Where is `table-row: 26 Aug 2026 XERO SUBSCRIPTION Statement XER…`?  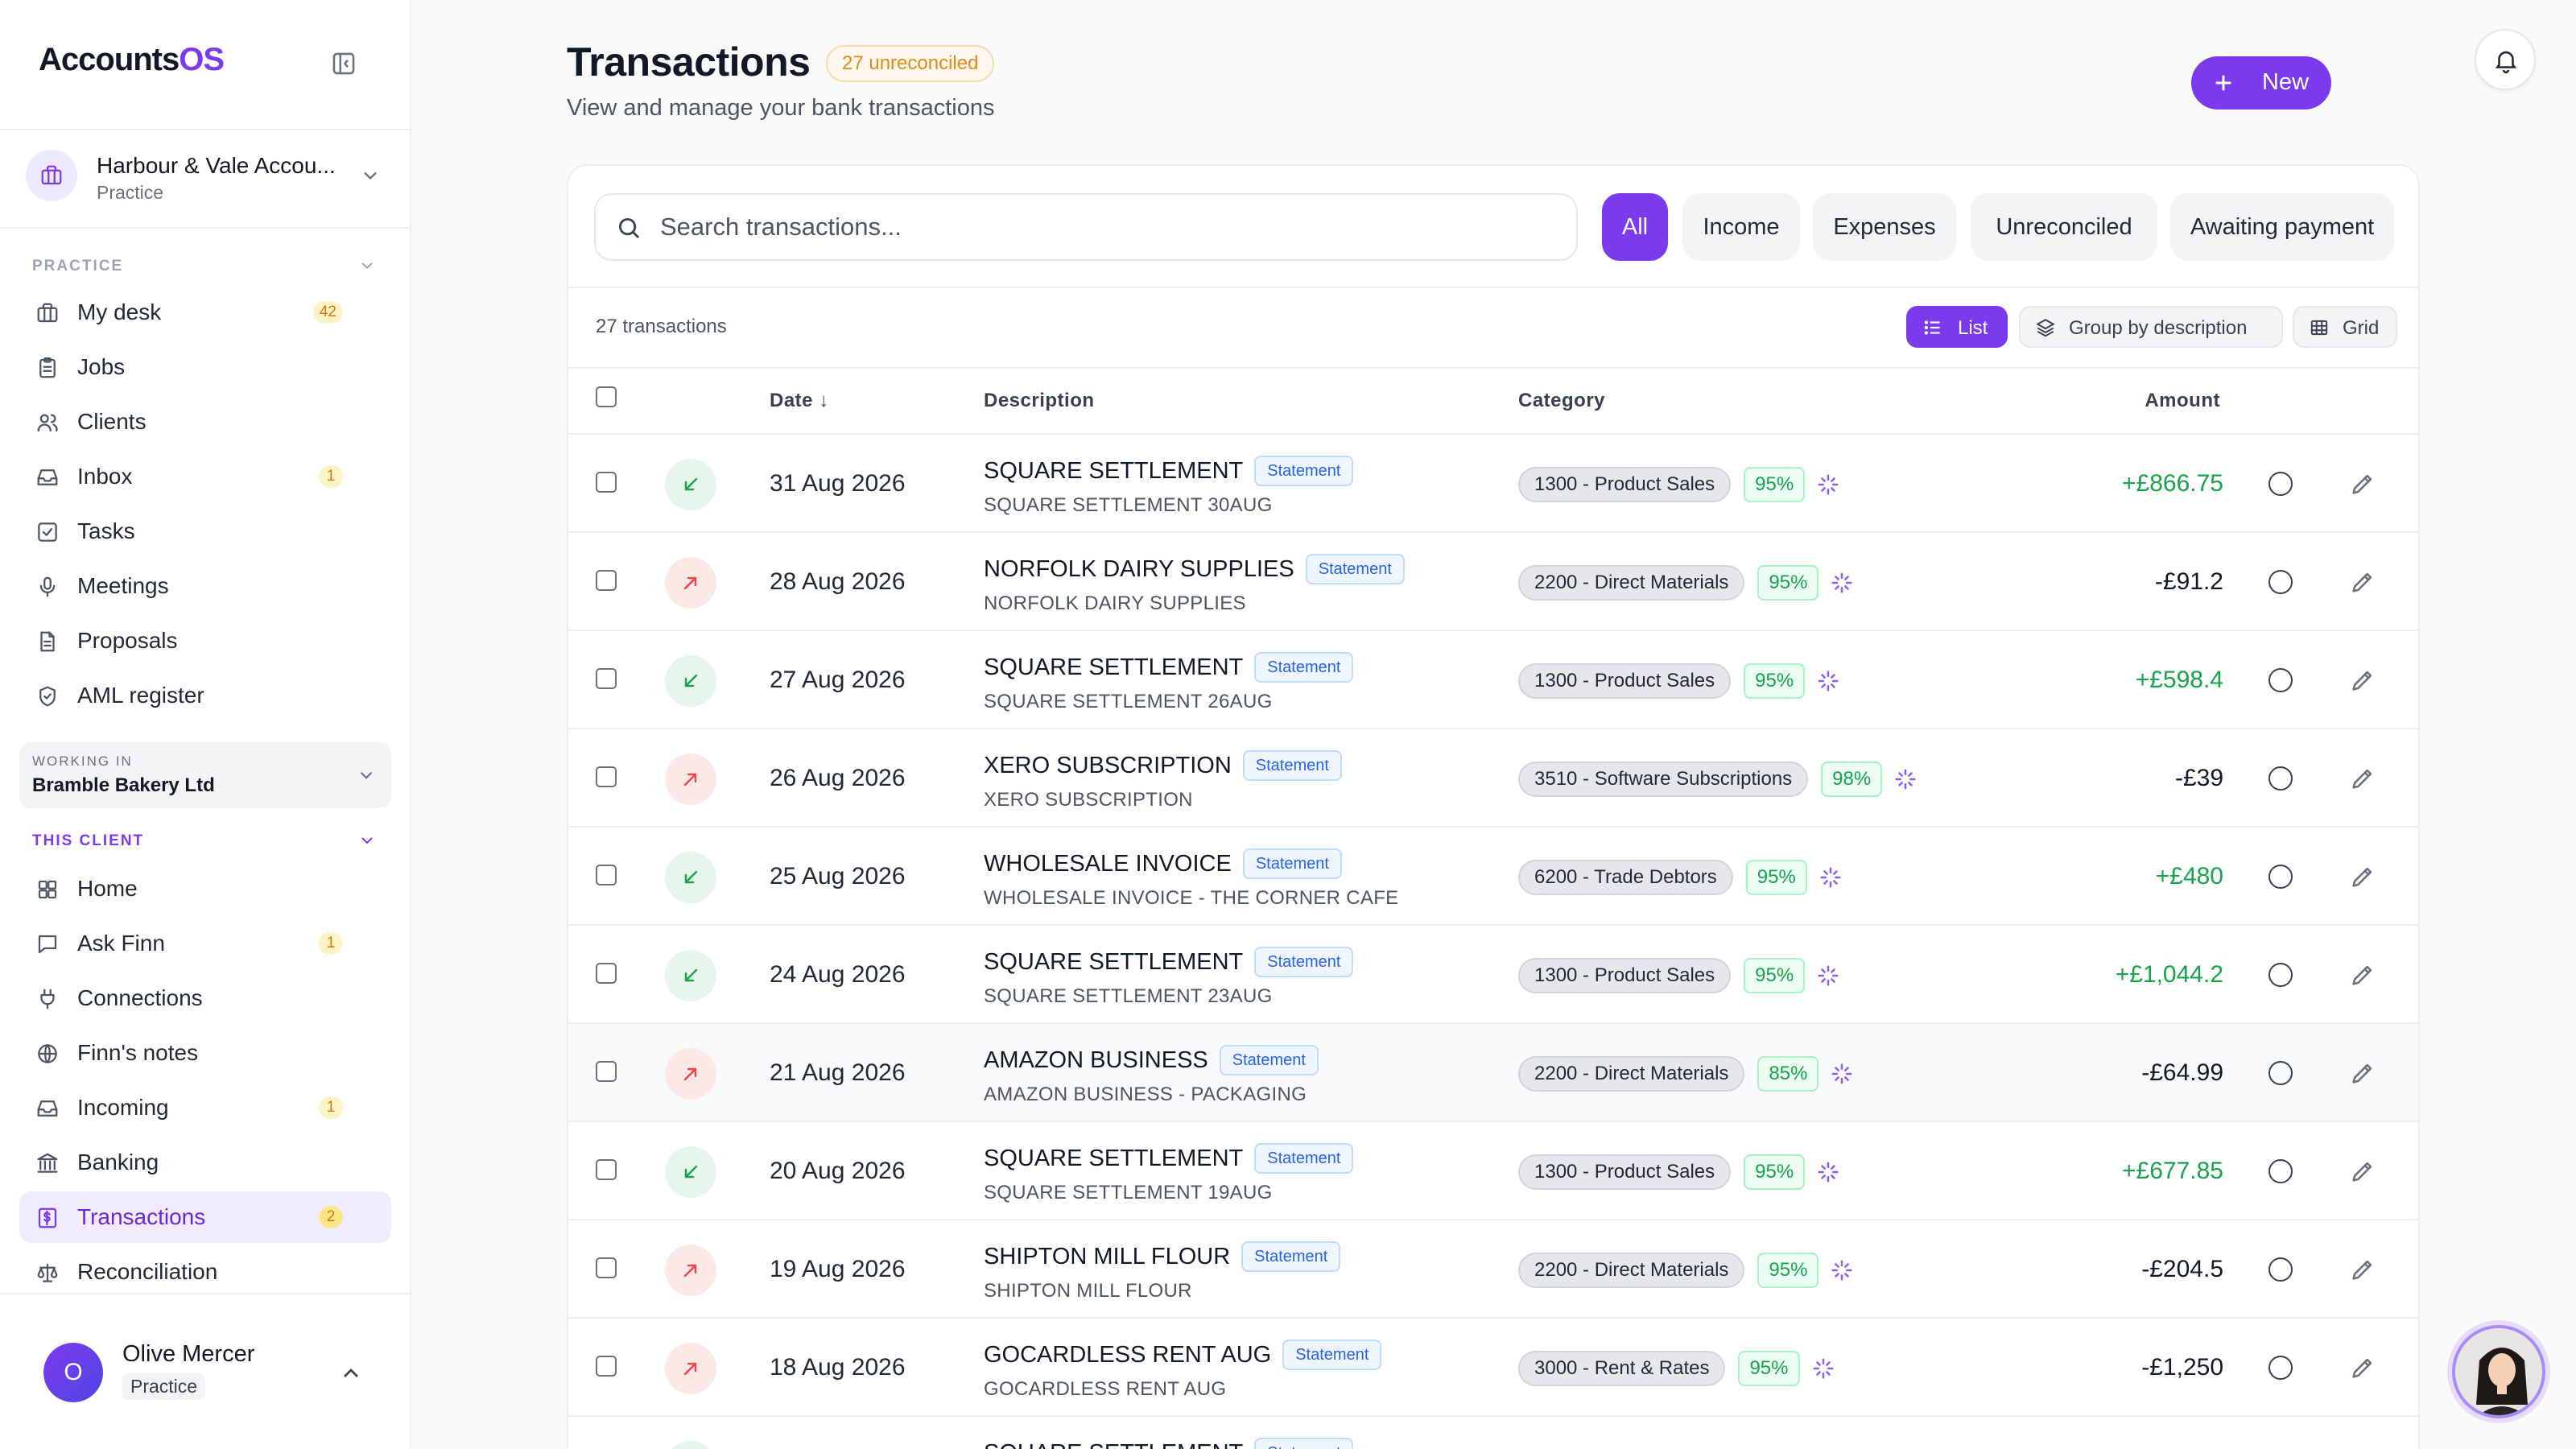
table-row: 26 Aug 2026 XERO SUBSCRIPTION Statement XER… is located at coordinates (1493, 777).